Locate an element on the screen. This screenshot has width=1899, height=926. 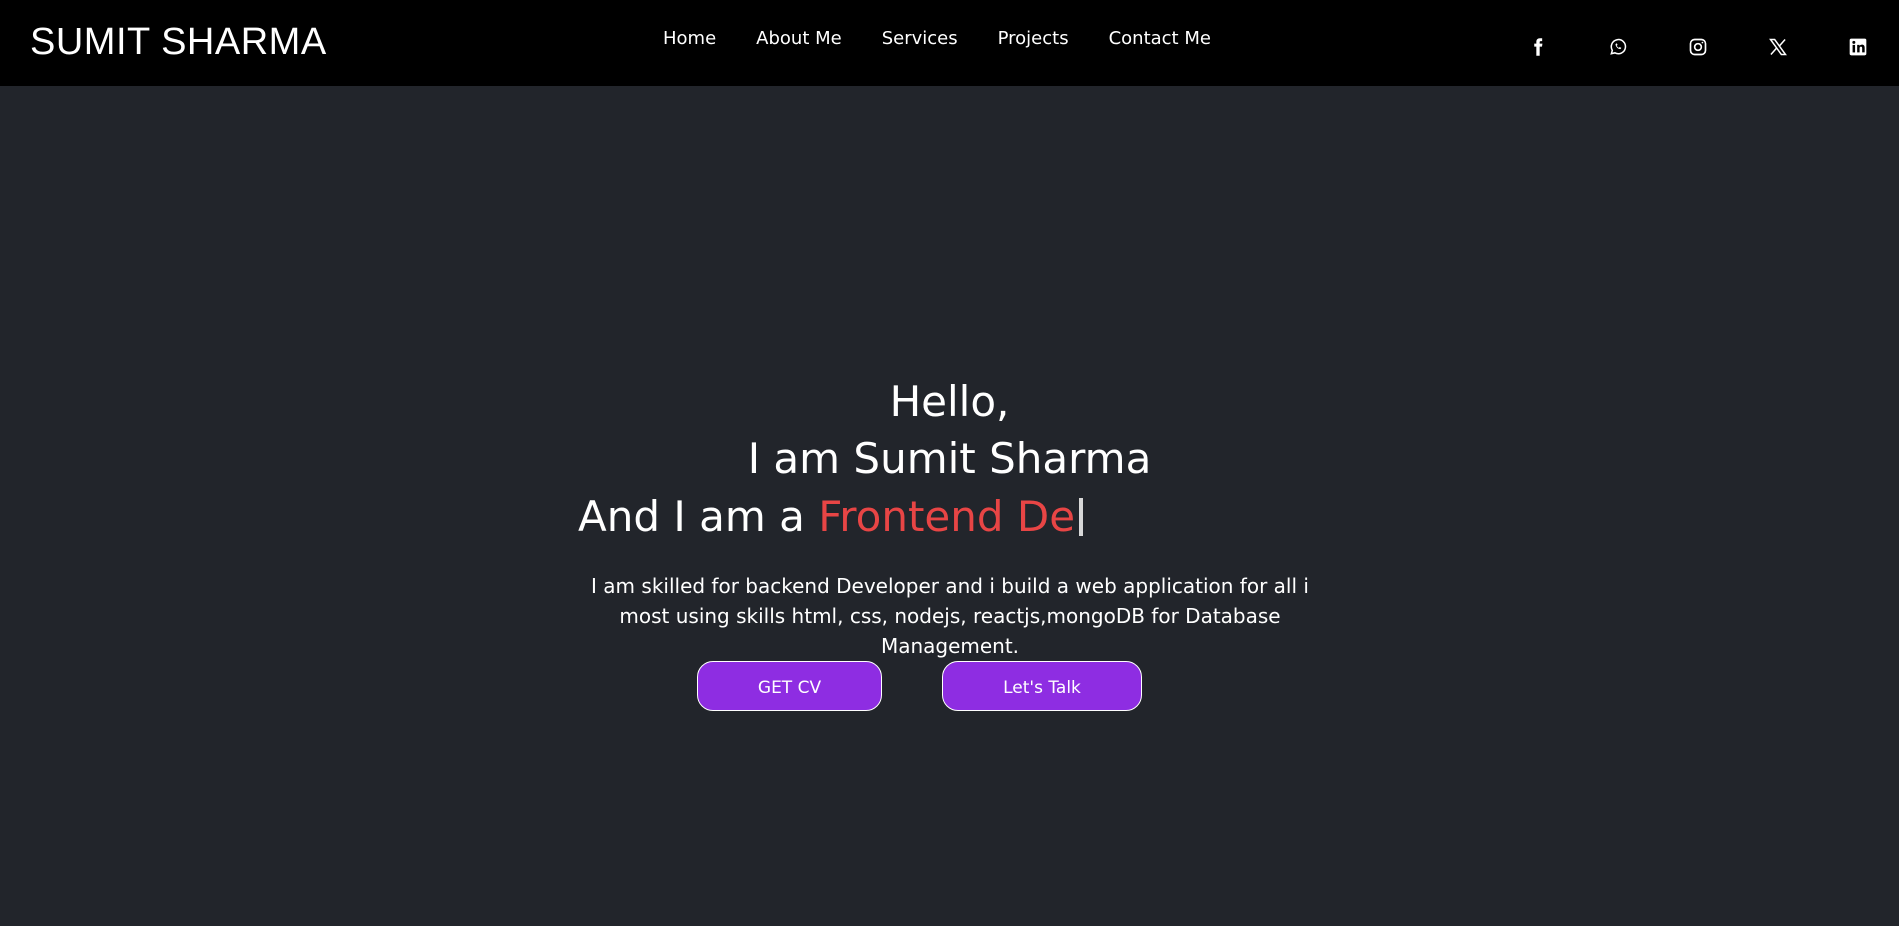
brand-logo: SUMIT SHARMA is located at coordinates (178, 42).